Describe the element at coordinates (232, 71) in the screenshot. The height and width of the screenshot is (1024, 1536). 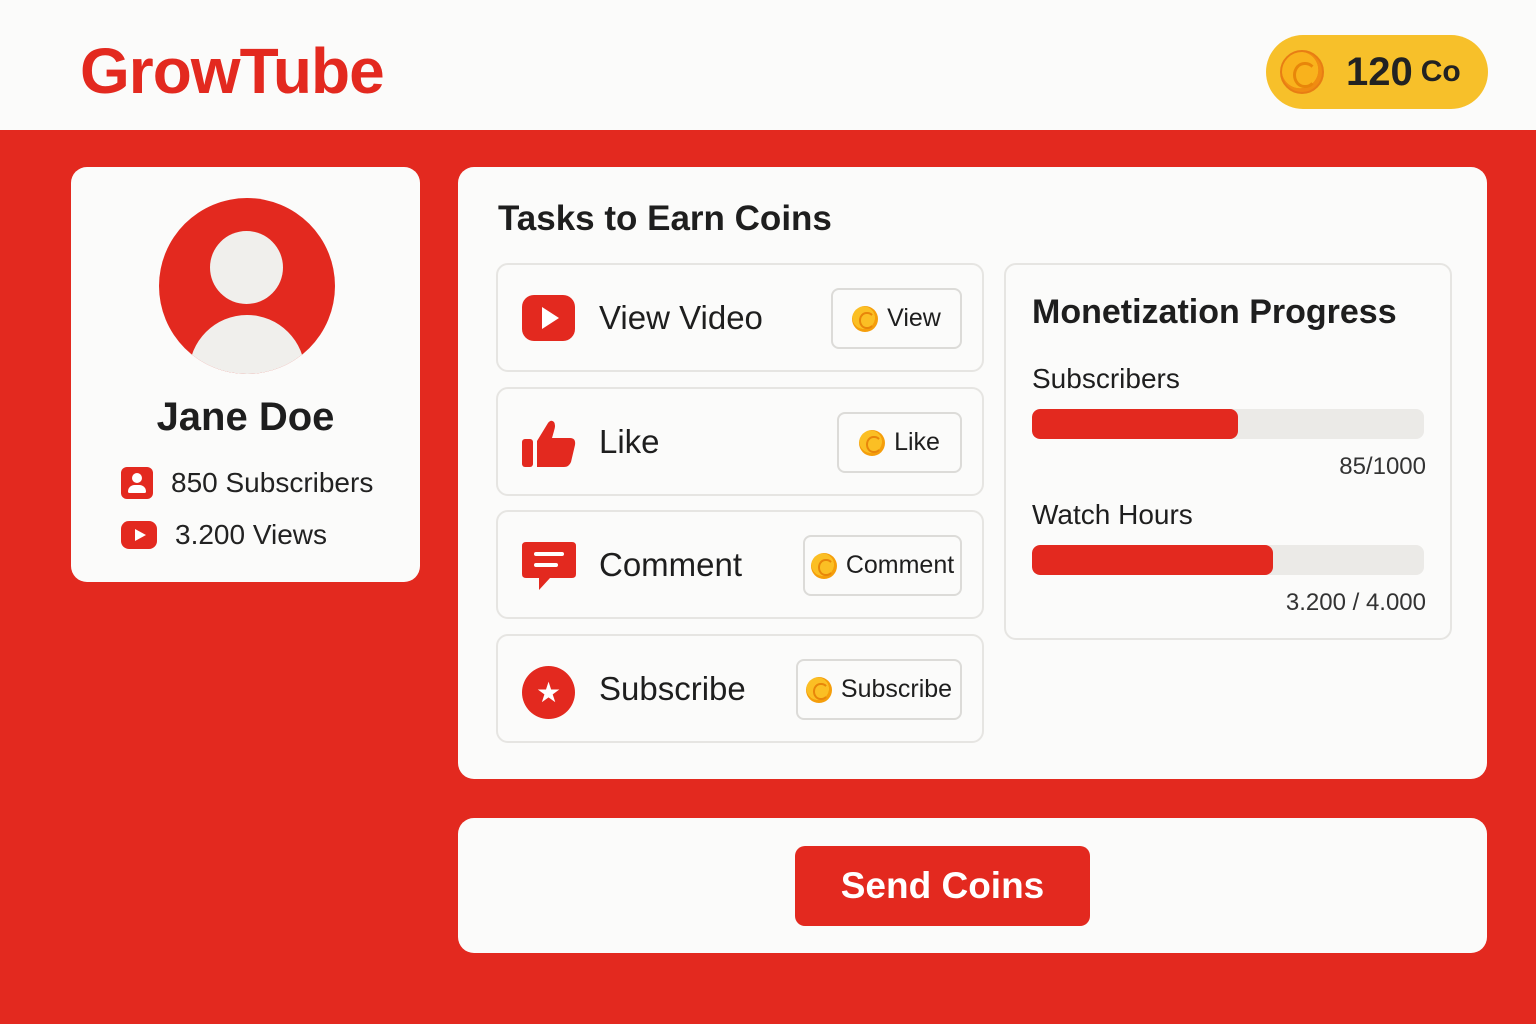
I see `app-logo: GrowTube` at that location.